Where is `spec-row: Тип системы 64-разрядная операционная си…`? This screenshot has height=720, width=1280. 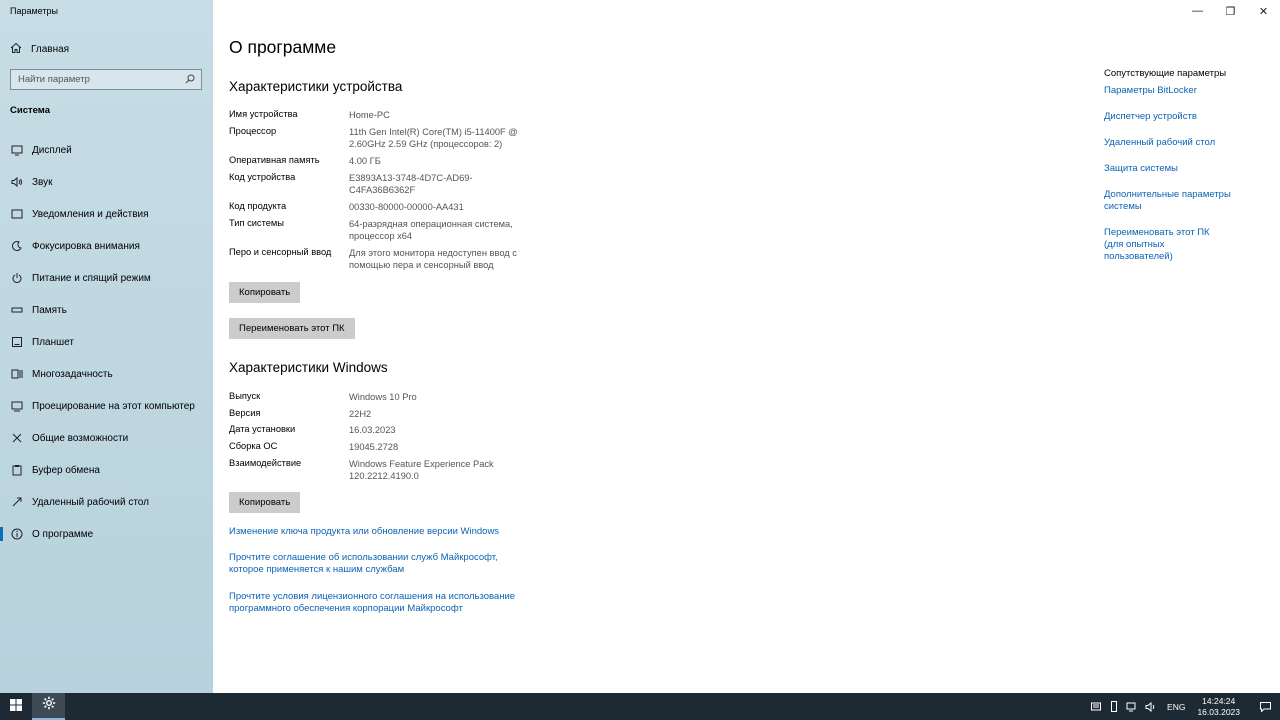 spec-row: Тип системы 64-разрядная операционная си… is located at coordinates (379, 230).